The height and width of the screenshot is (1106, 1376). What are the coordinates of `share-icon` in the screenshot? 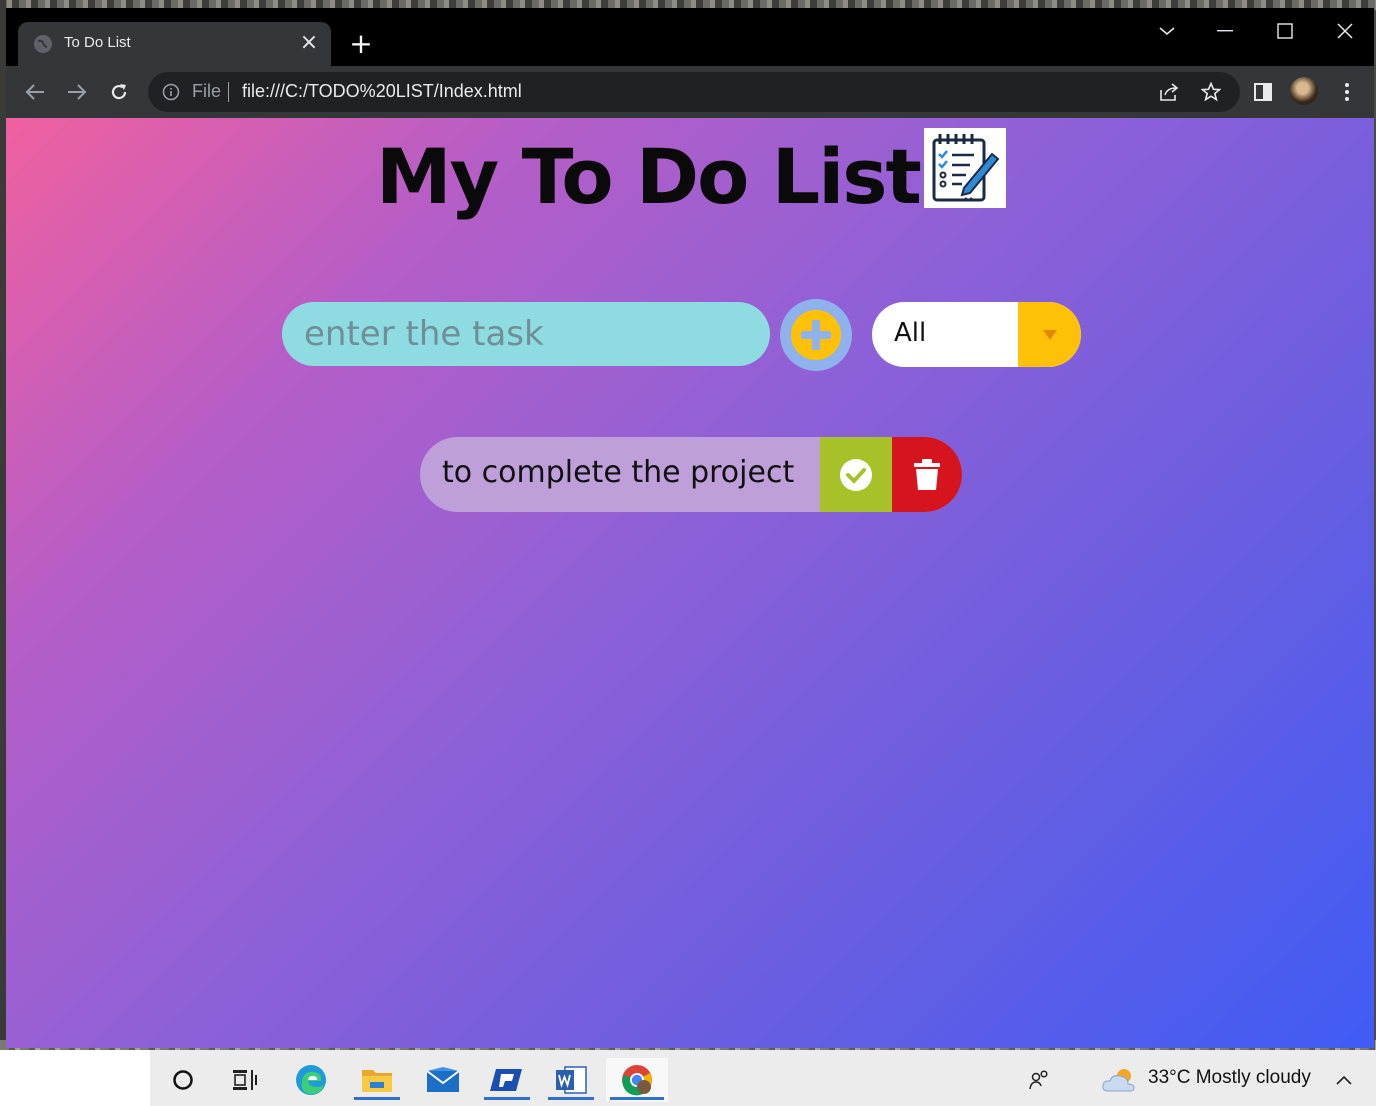 It's located at (1169, 92).